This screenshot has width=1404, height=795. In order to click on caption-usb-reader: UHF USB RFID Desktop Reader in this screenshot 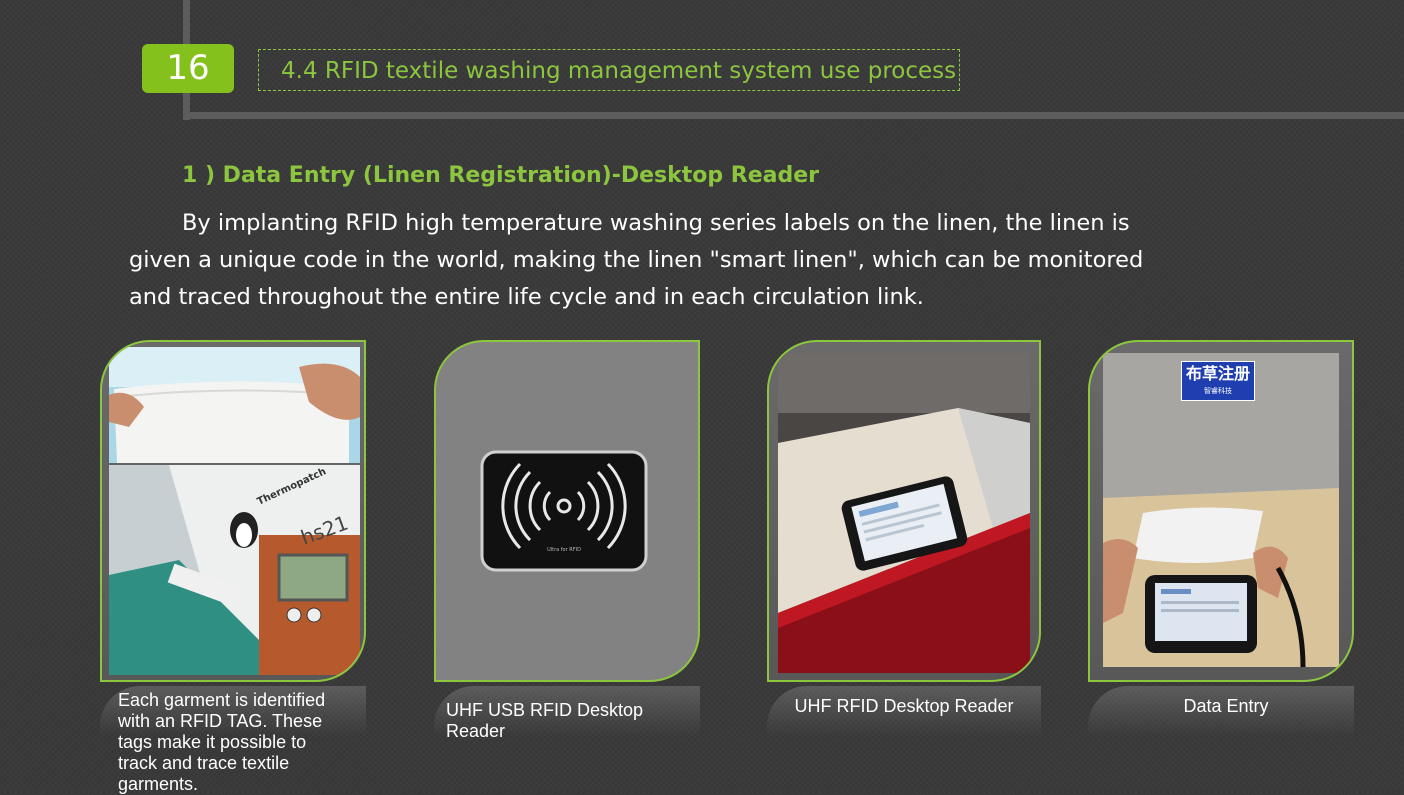, I will do `click(545, 720)`.